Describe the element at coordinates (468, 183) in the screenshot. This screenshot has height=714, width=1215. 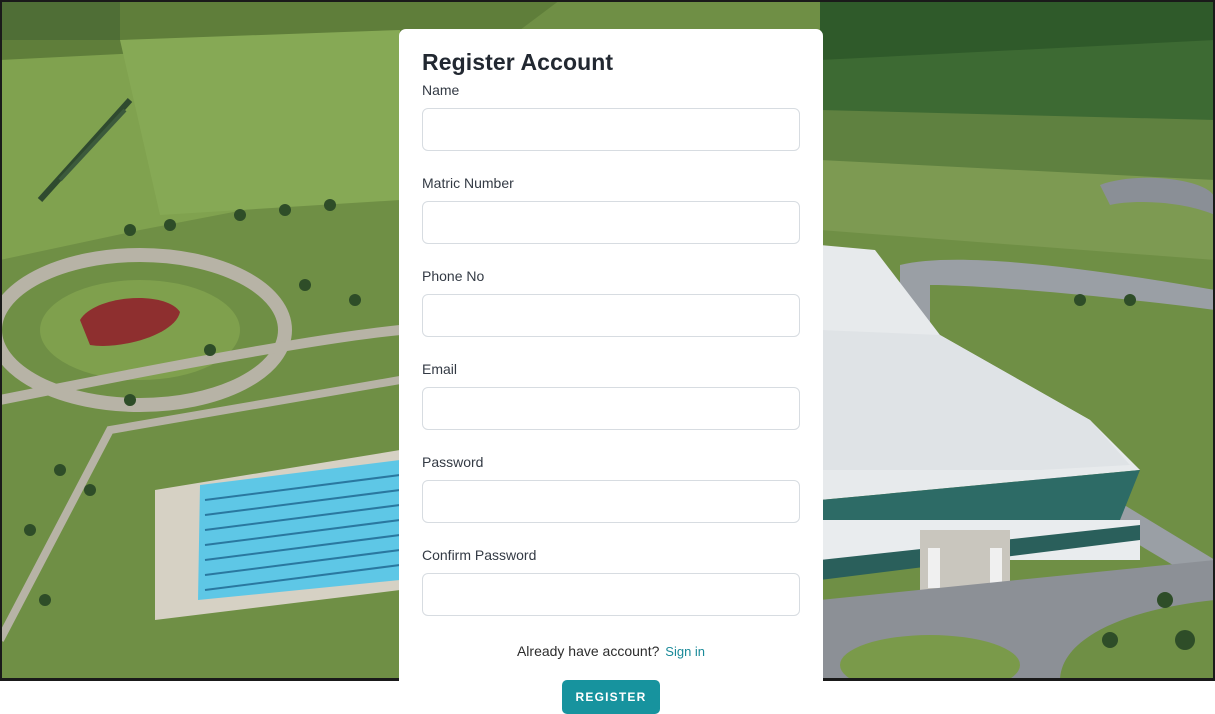
I see `matric-number-label: Matric Number` at that location.